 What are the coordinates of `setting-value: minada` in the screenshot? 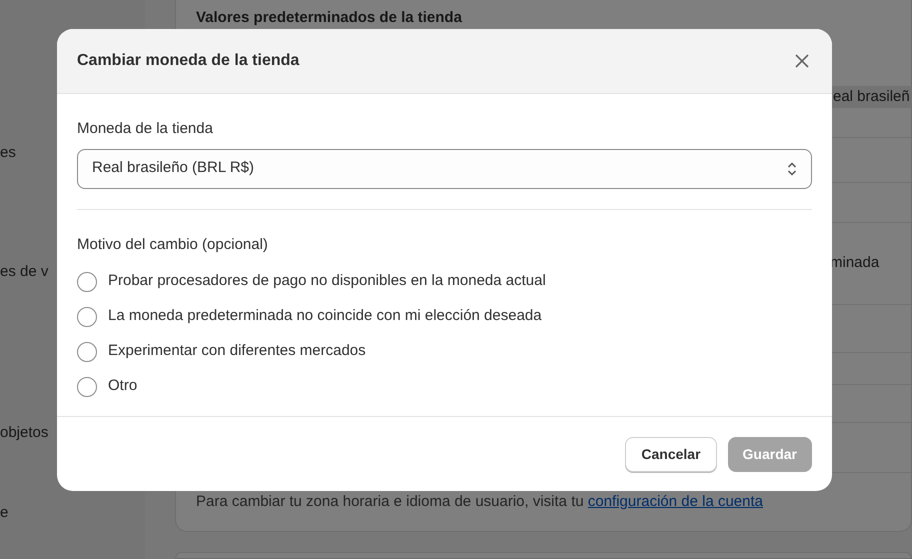 It's located at (855, 263).